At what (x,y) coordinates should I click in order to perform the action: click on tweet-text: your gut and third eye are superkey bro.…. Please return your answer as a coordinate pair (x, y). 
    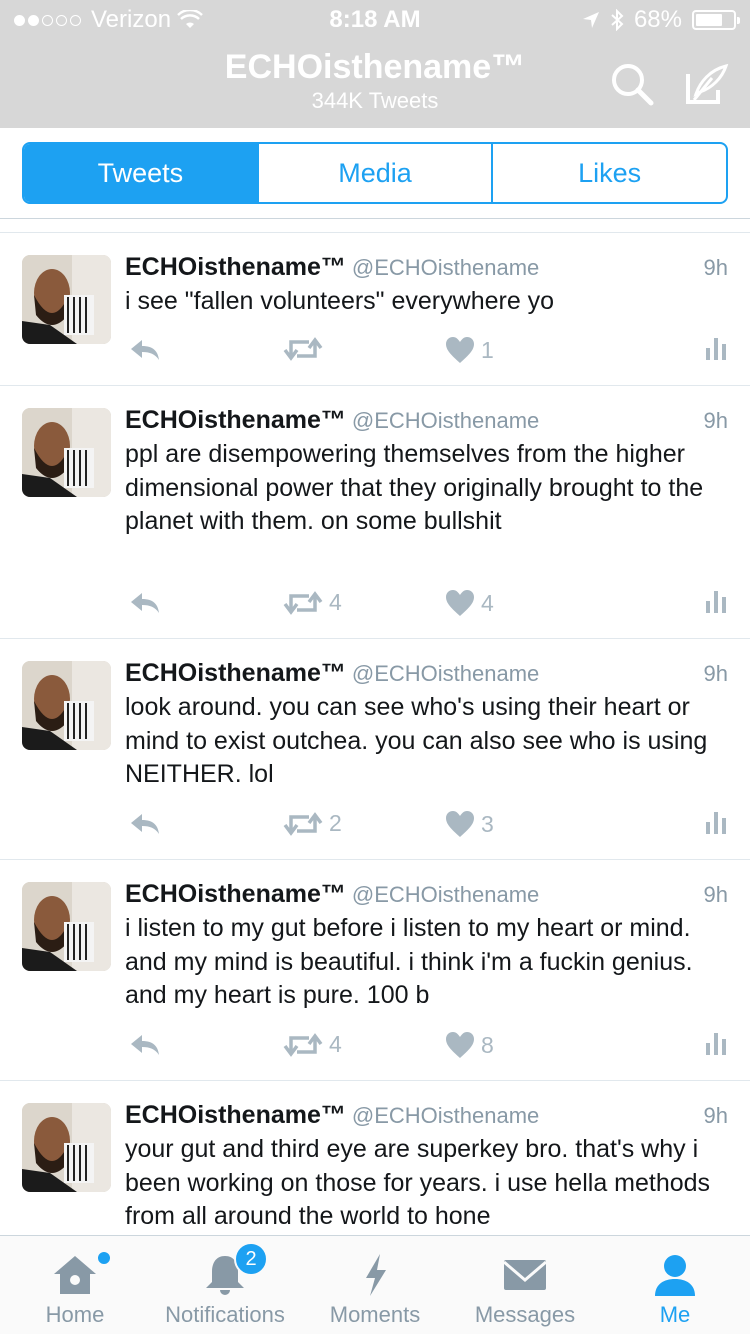
    Looking at the image, I should click on (421, 1182).